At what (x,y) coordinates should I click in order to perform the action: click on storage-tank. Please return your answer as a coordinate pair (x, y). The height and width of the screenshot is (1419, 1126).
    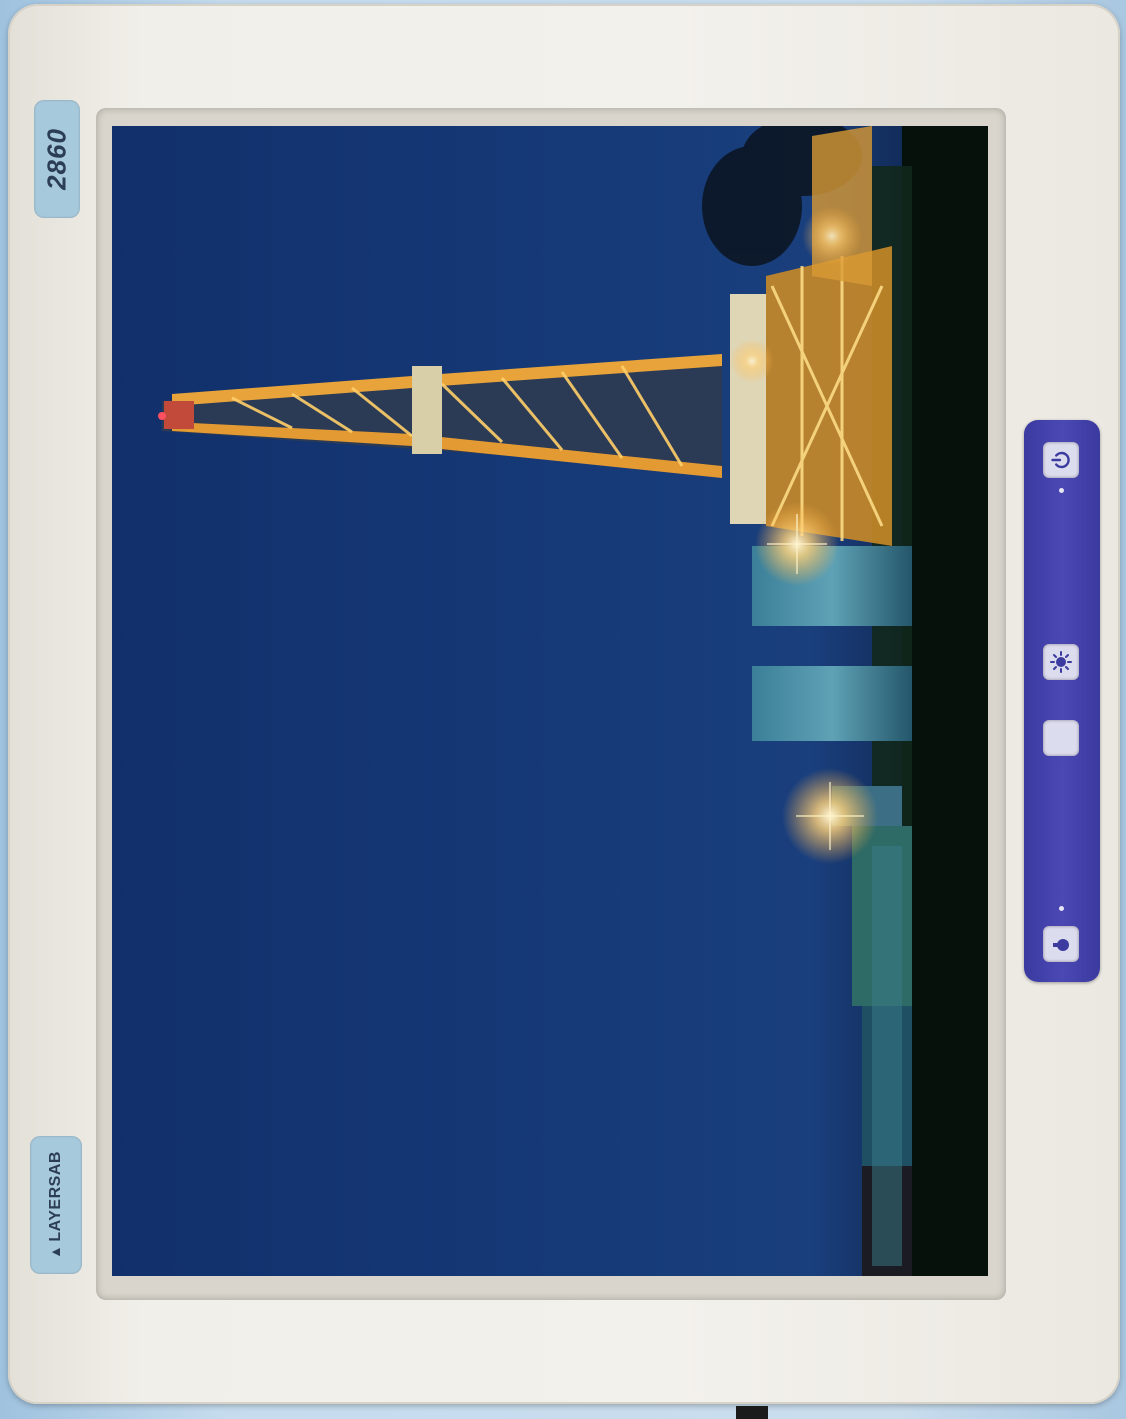
    Looking at the image, I should click on (832, 703).